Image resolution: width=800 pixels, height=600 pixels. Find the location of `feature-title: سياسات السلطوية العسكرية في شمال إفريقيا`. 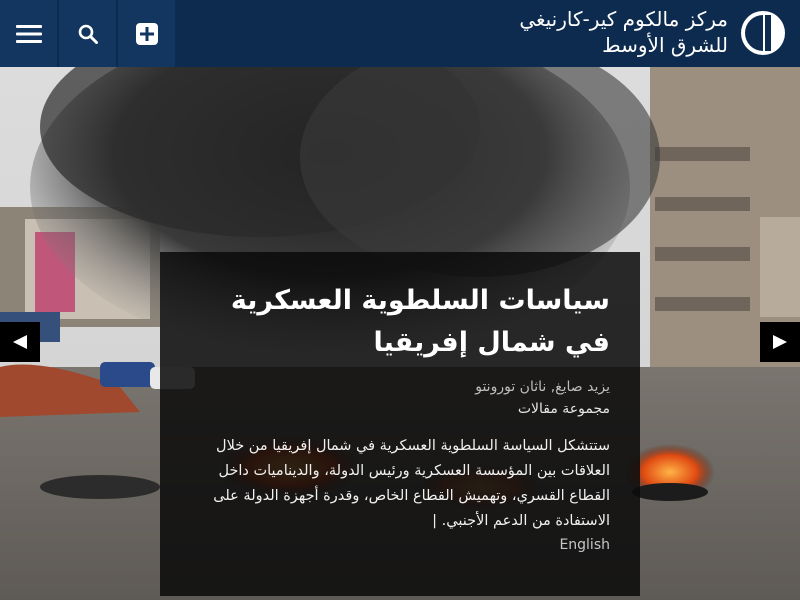

feature-title: سياسات السلطوية العسكرية في شمال إفريقيا is located at coordinates (400, 322).